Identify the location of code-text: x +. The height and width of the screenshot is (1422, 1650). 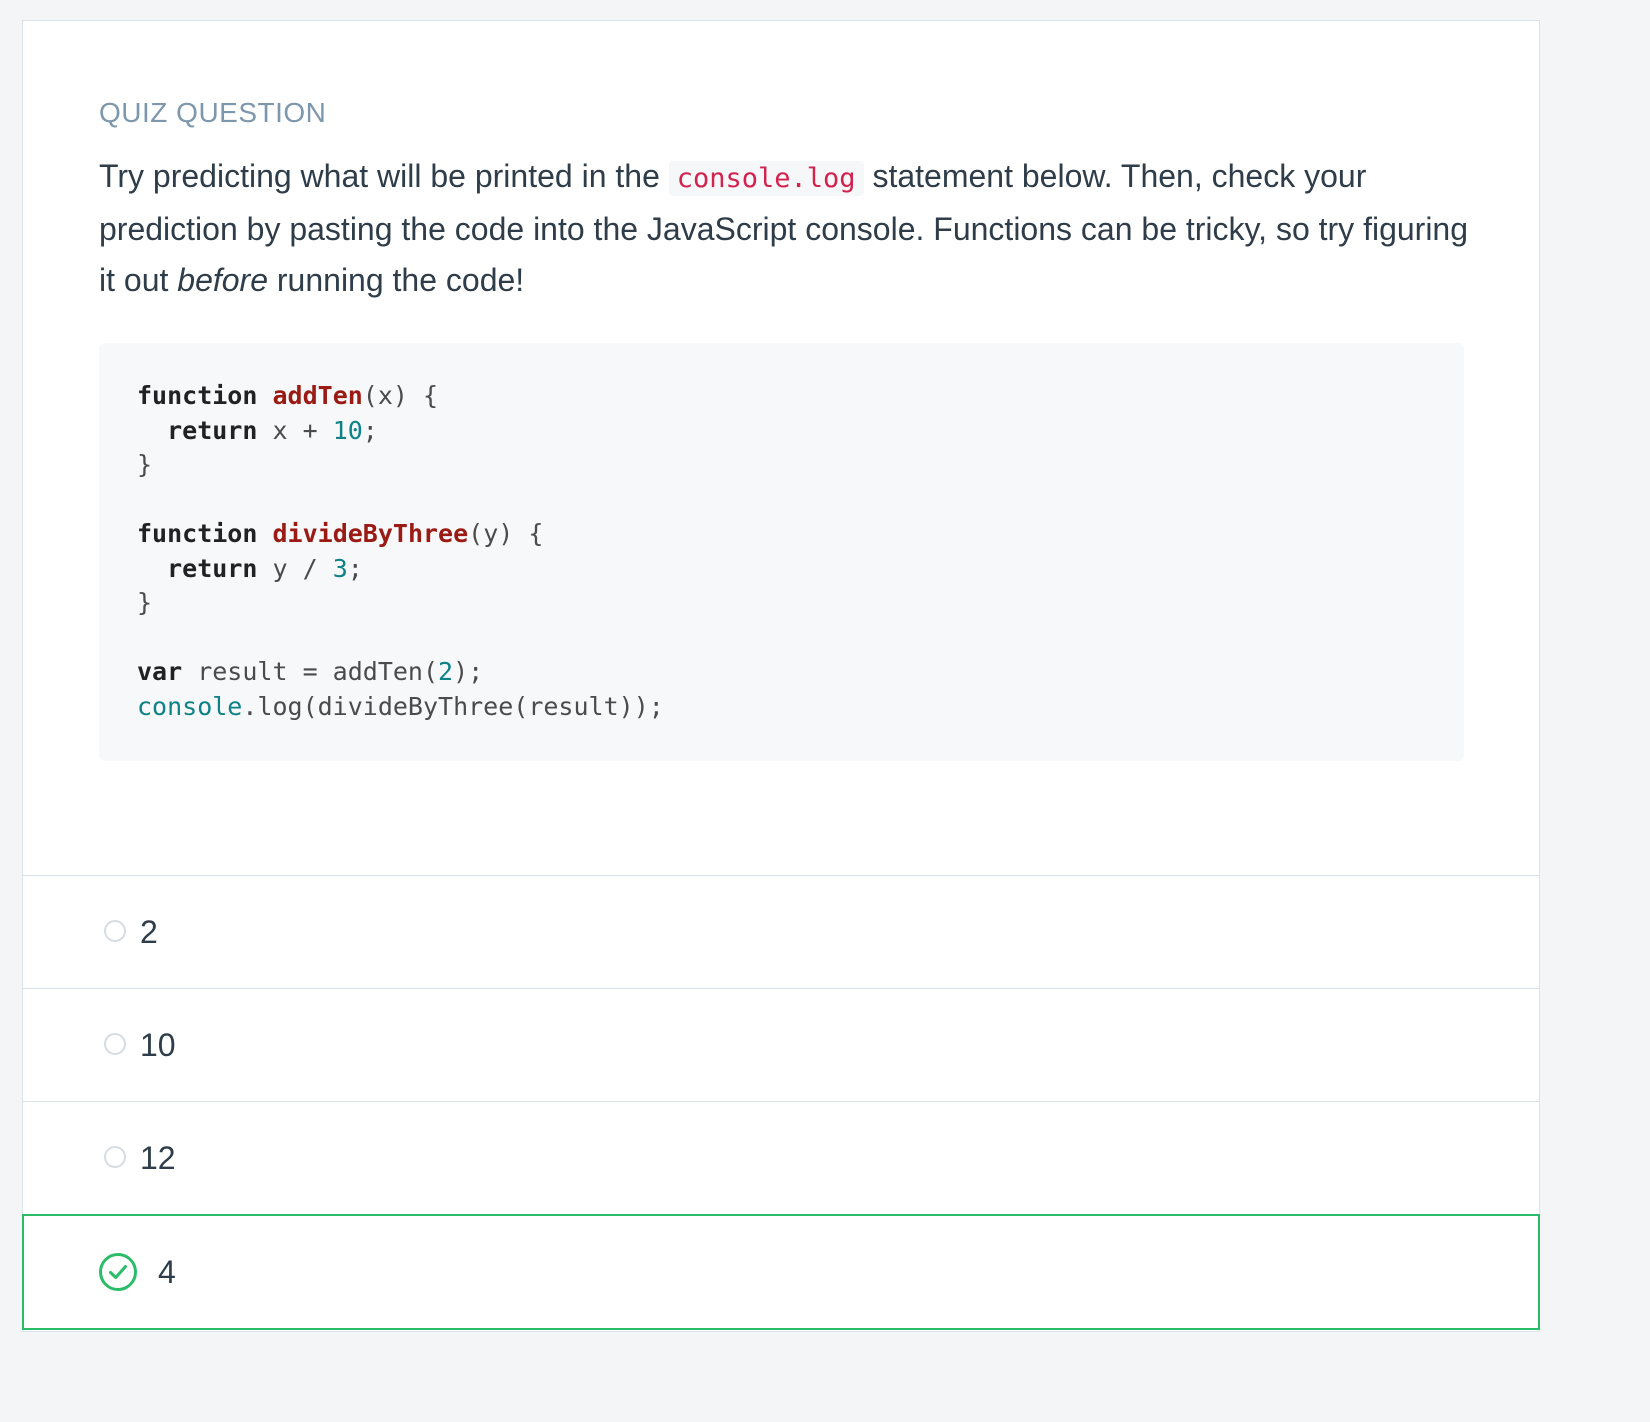
(295, 430).